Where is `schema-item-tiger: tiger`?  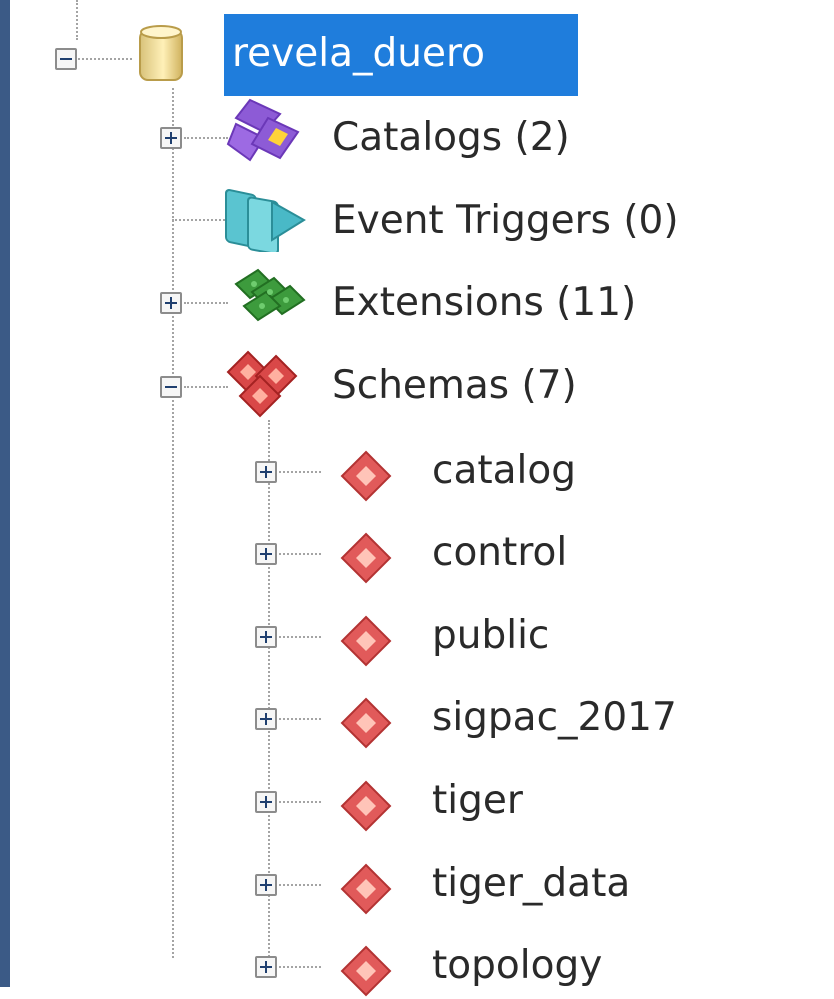 schema-item-tiger: tiger is located at coordinates (477, 801).